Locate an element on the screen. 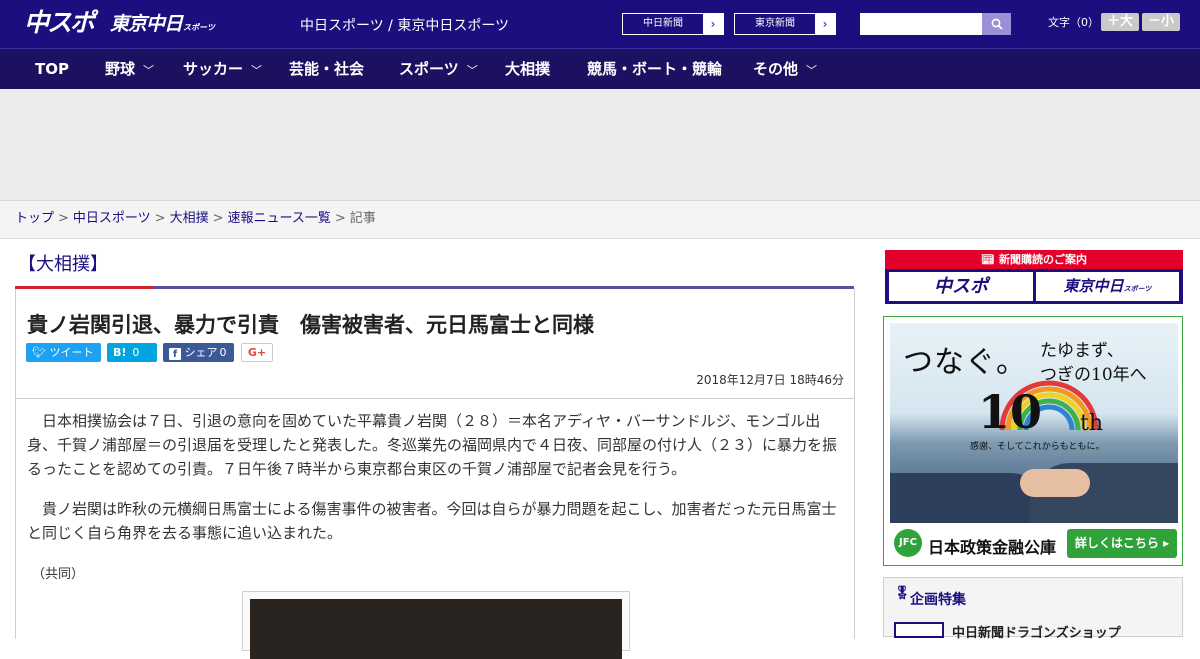 This screenshot has width=1200, height=659. chunichi-shimbun-link: 中日新聞 › is located at coordinates (673, 24).